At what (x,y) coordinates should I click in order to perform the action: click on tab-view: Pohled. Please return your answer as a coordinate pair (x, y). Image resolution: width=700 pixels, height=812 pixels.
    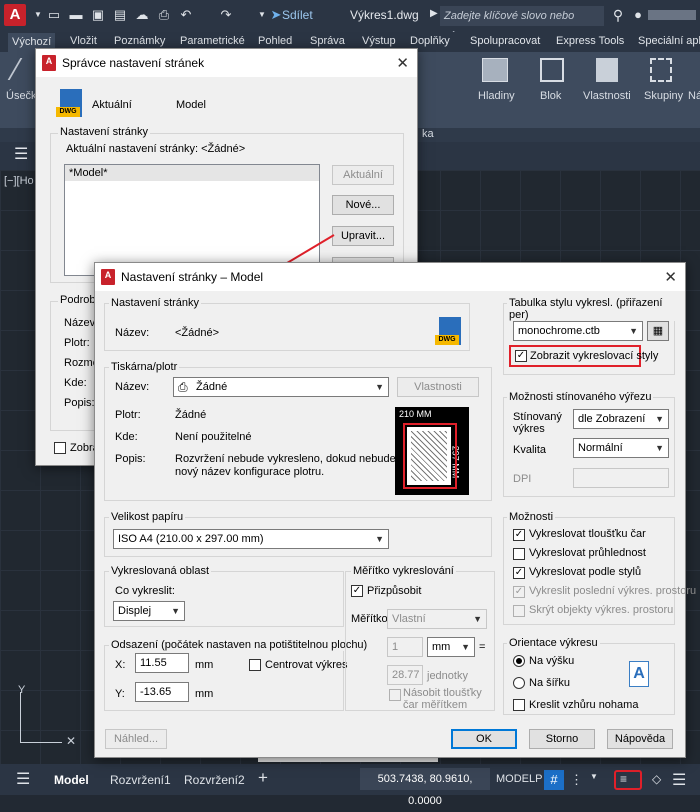
    Looking at the image, I should click on (275, 41).